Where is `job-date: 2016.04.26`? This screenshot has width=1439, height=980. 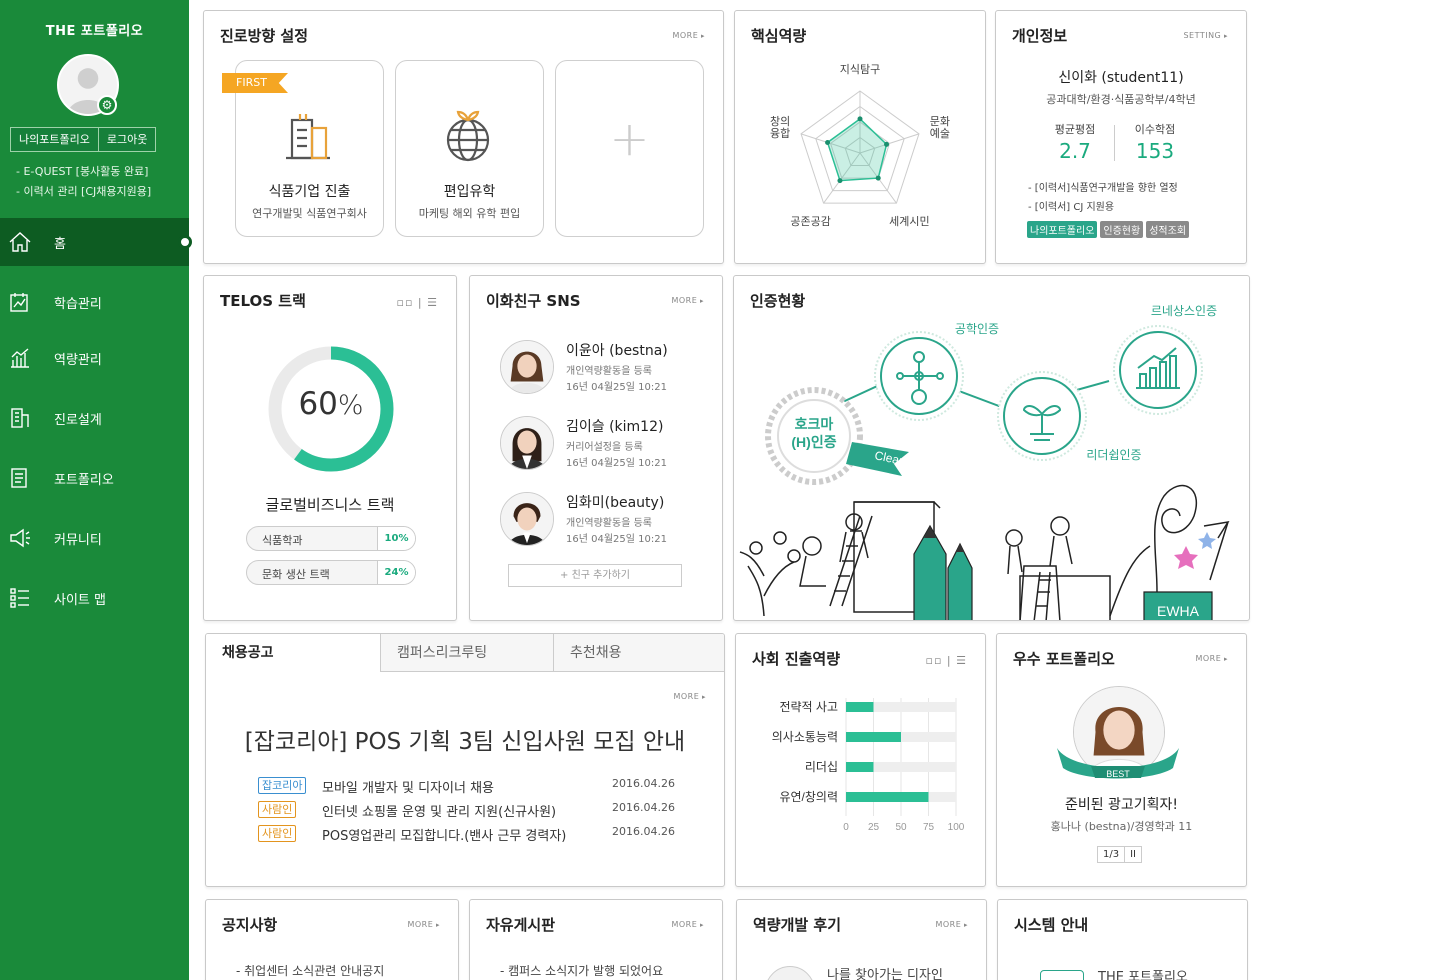
job-date: 2016.04.26 is located at coordinates (643, 807).